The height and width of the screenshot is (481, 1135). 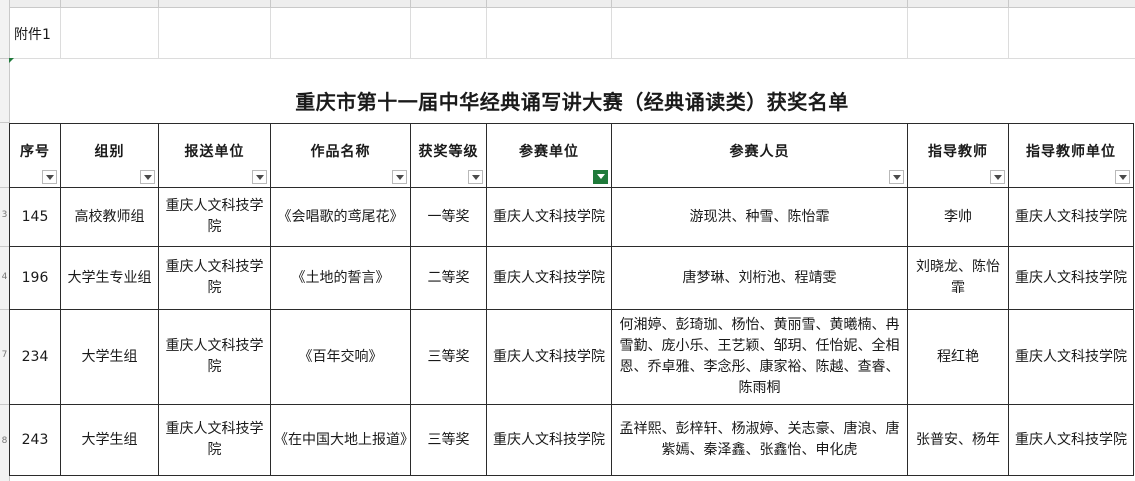 I want to click on filter-active-icon, so click(x=600, y=177).